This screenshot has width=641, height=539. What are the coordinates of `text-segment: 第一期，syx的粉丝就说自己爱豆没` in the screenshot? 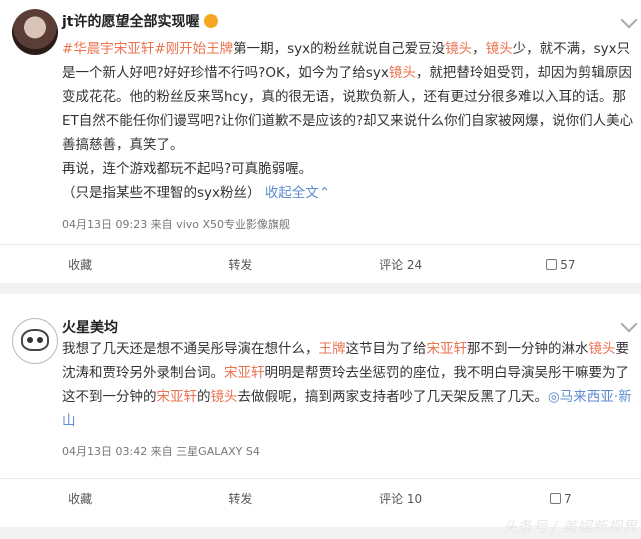 It's located at (339, 49).